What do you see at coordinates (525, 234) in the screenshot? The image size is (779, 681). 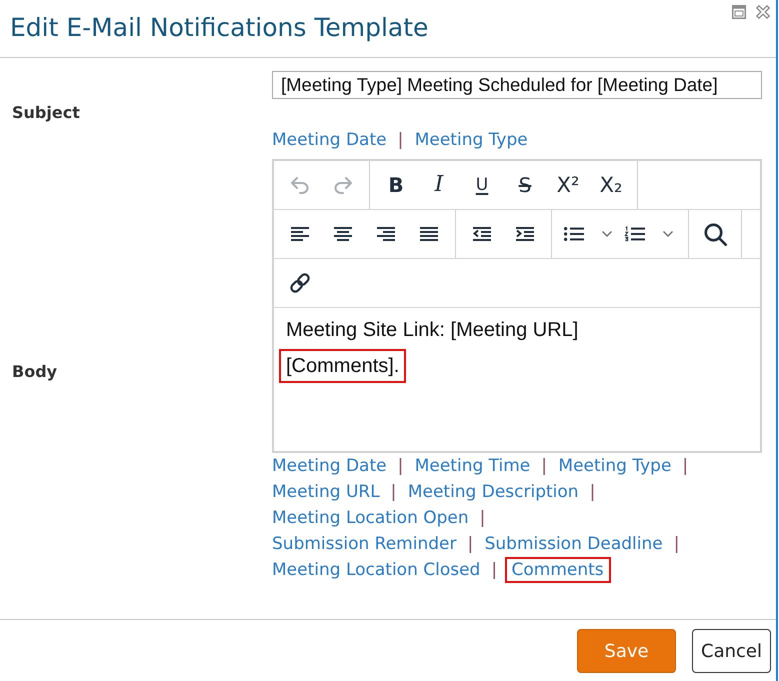 I see `indent-icon` at bounding box center [525, 234].